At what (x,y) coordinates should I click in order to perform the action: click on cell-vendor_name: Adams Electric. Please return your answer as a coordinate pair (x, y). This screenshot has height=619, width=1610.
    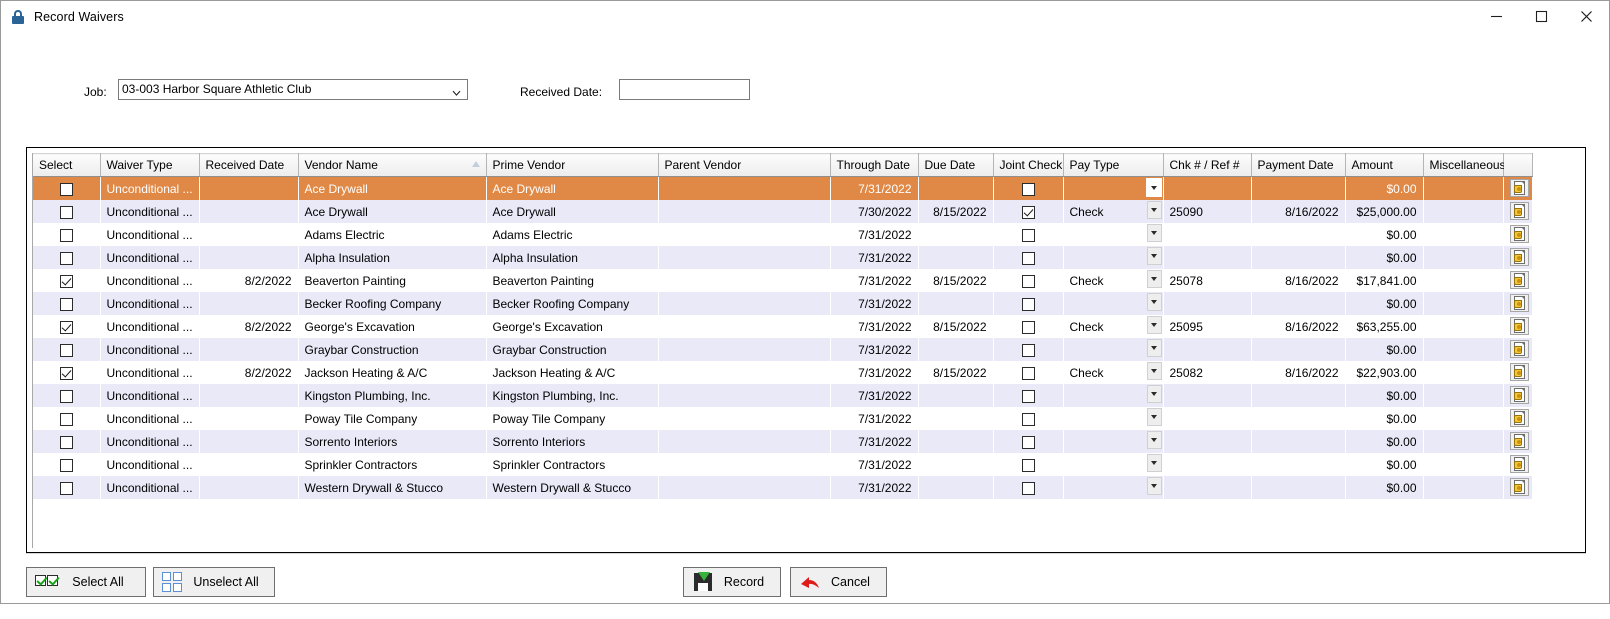
    Looking at the image, I should click on (392, 234).